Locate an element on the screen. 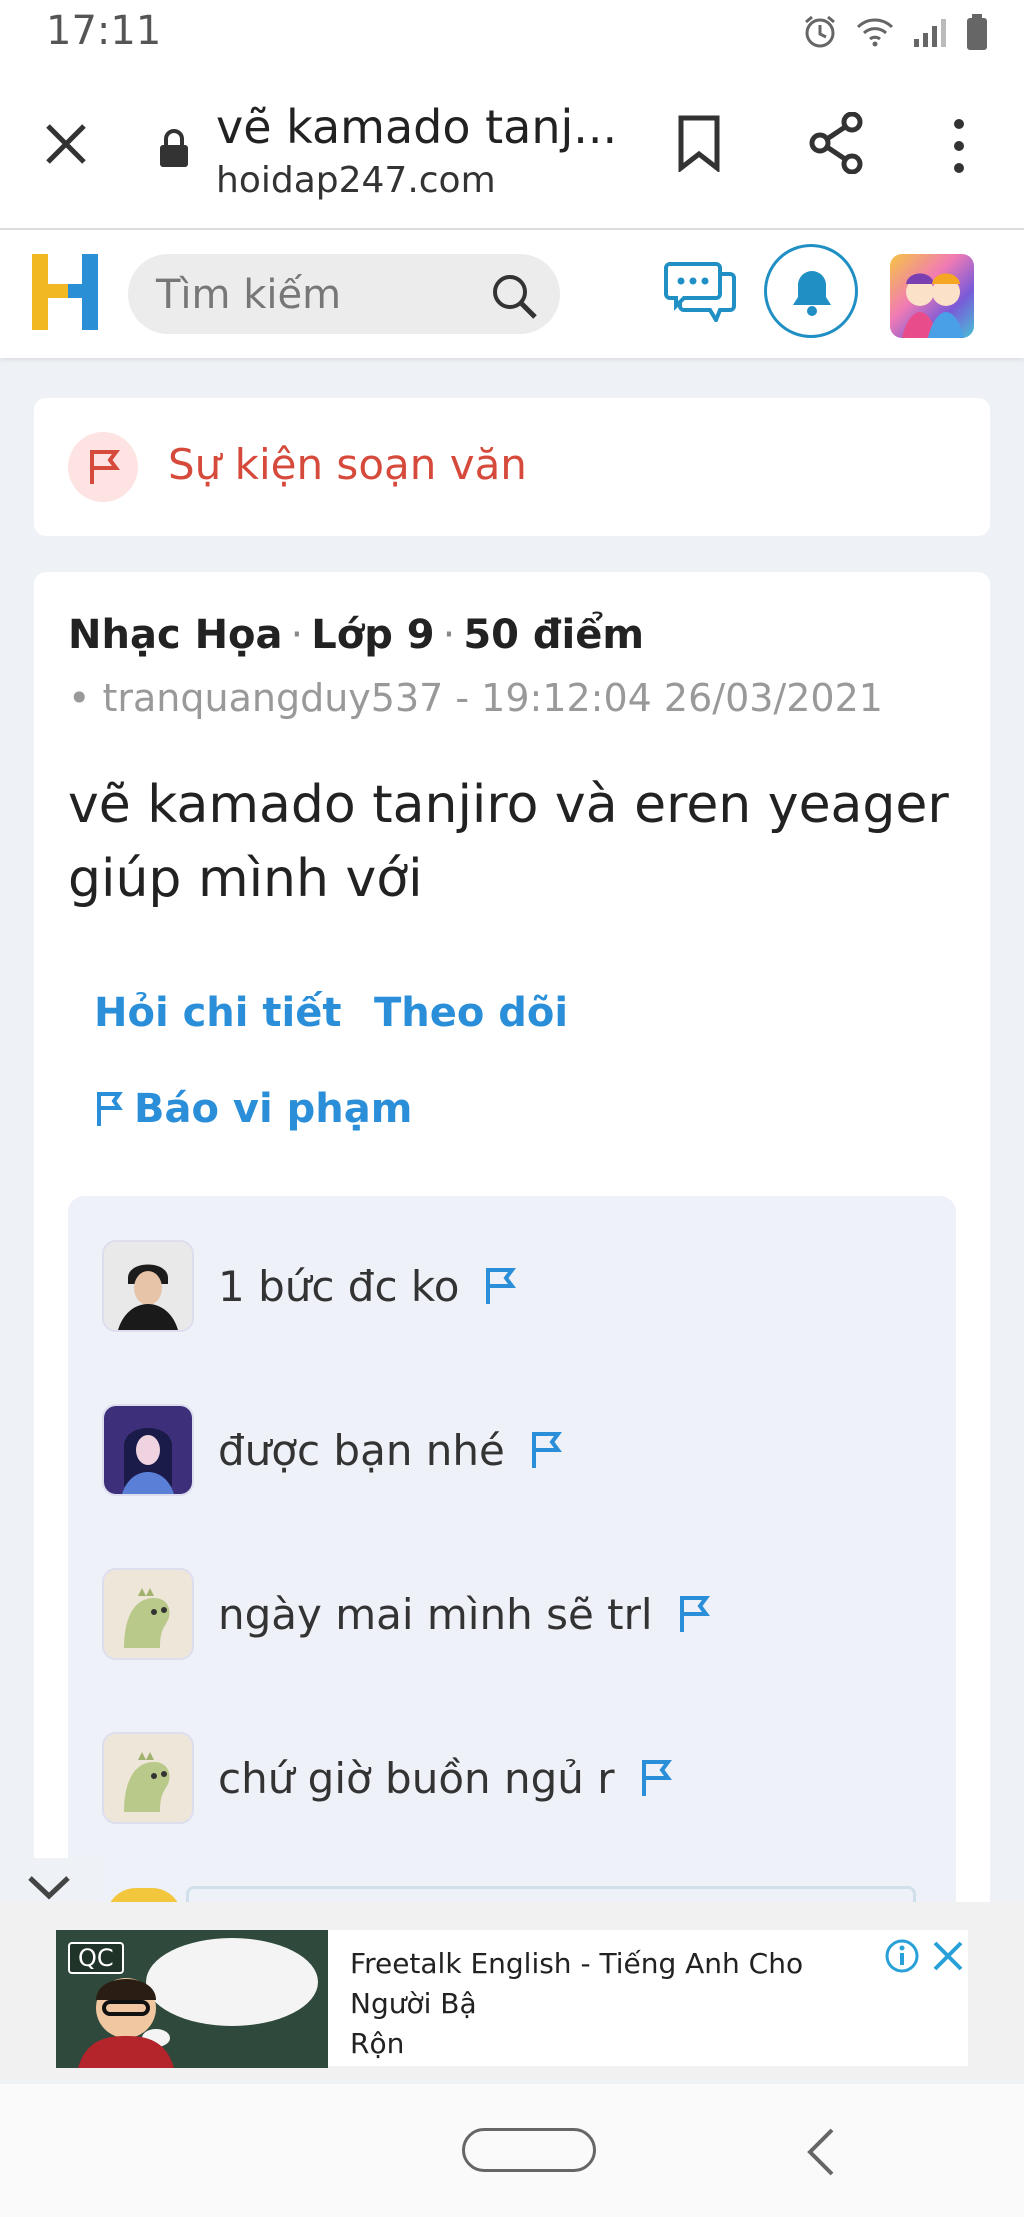  report-button: Báo vi phạm is located at coordinates (253, 1109).